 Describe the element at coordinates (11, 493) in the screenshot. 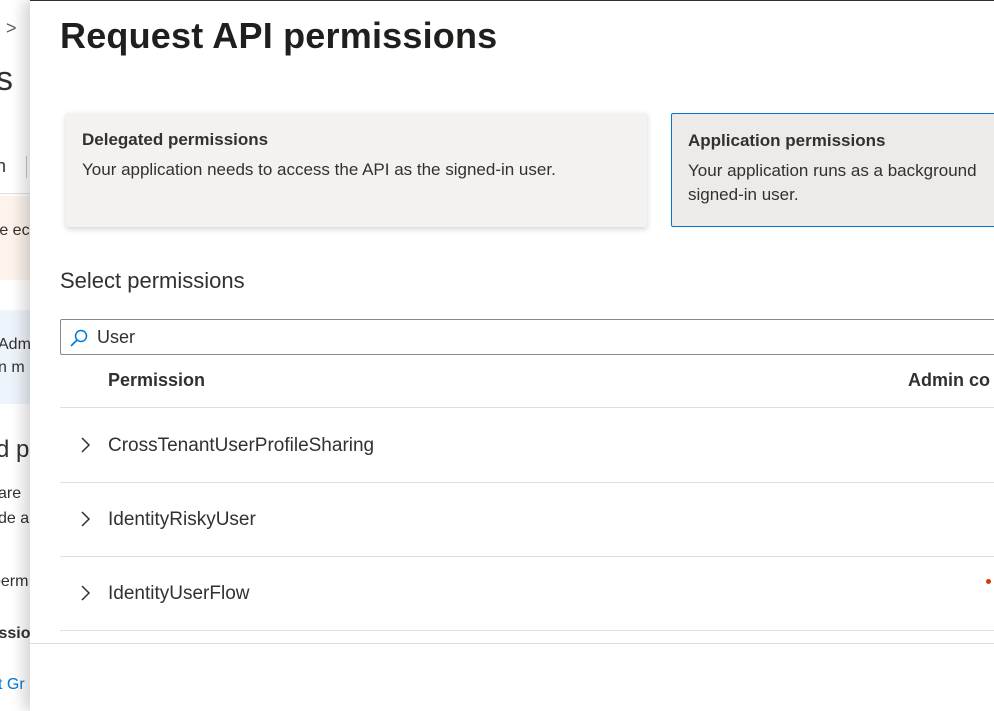

I see `background-paragraph-line1: are` at that location.